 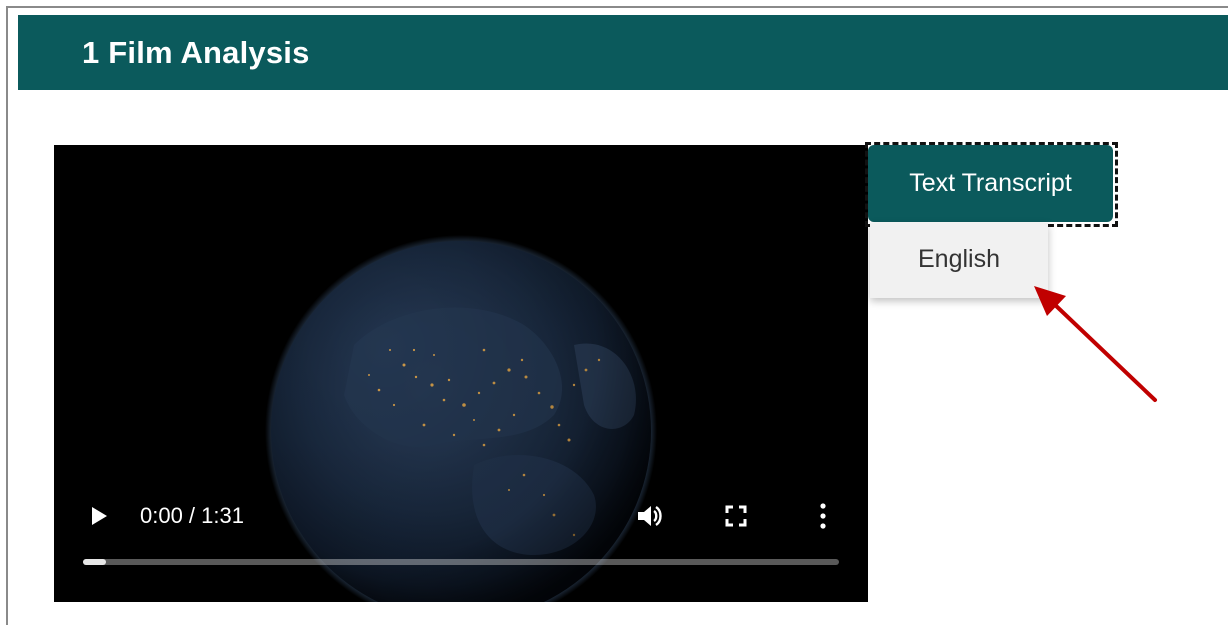 I want to click on more-vertical-icon, so click(x=823, y=516).